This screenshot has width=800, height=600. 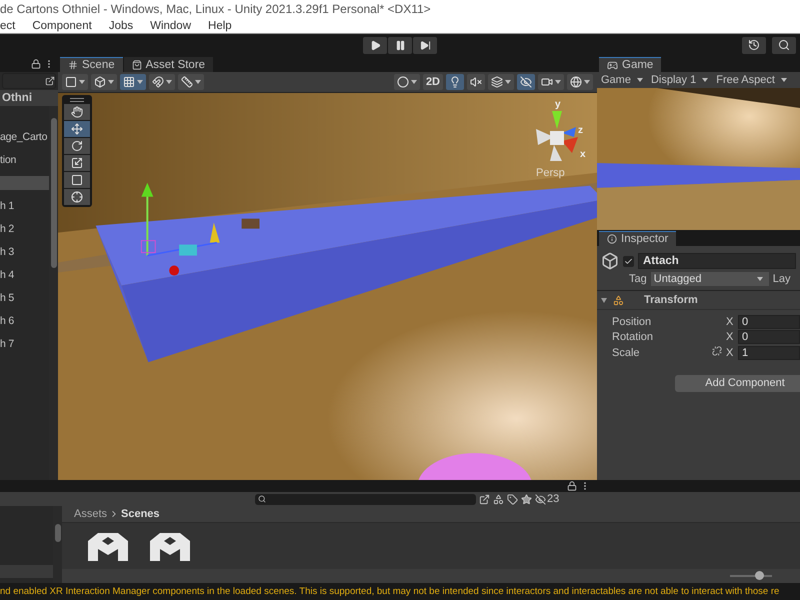 What do you see at coordinates (77, 197) in the screenshot?
I see `transform-tool-button` at bounding box center [77, 197].